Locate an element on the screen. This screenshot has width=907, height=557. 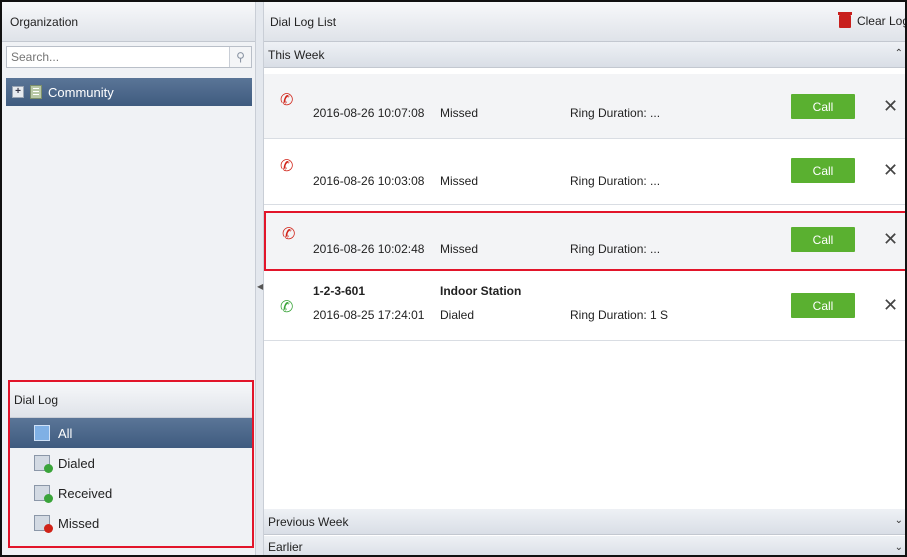
search-icon: ⚲ is located at coordinates (240, 57).